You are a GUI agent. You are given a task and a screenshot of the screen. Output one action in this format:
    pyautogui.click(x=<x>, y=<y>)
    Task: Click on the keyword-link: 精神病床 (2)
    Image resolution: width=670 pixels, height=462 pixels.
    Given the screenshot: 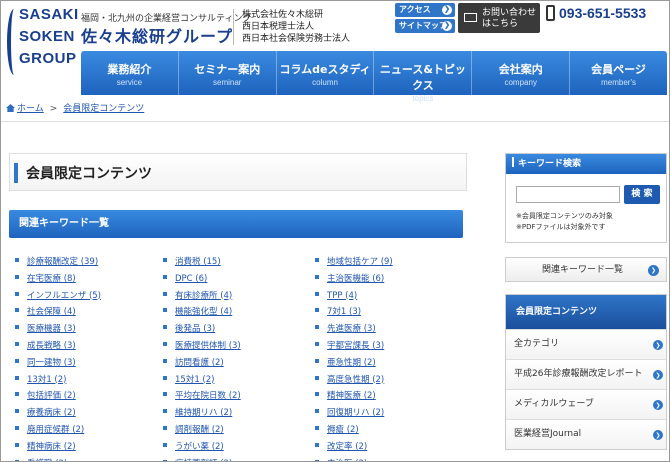 What is the action you would take?
    pyautogui.click(x=51, y=447)
    